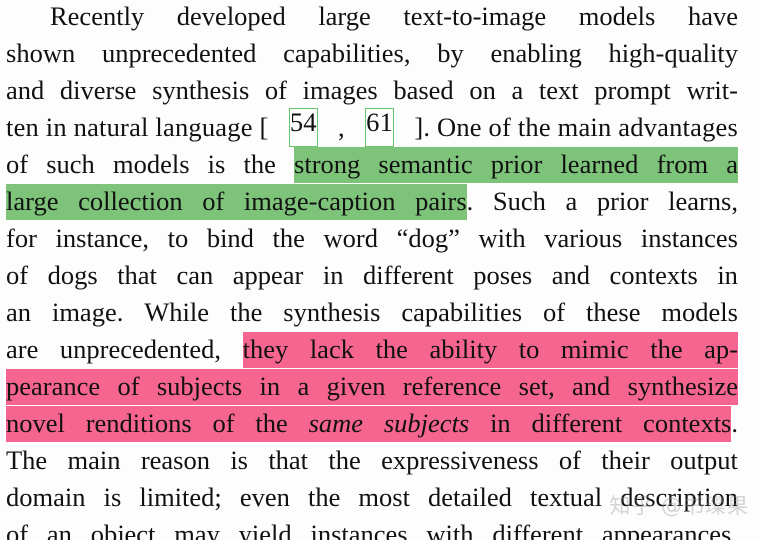  What do you see at coordinates (340, 90) in the screenshot?
I see `word: images` at bounding box center [340, 90].